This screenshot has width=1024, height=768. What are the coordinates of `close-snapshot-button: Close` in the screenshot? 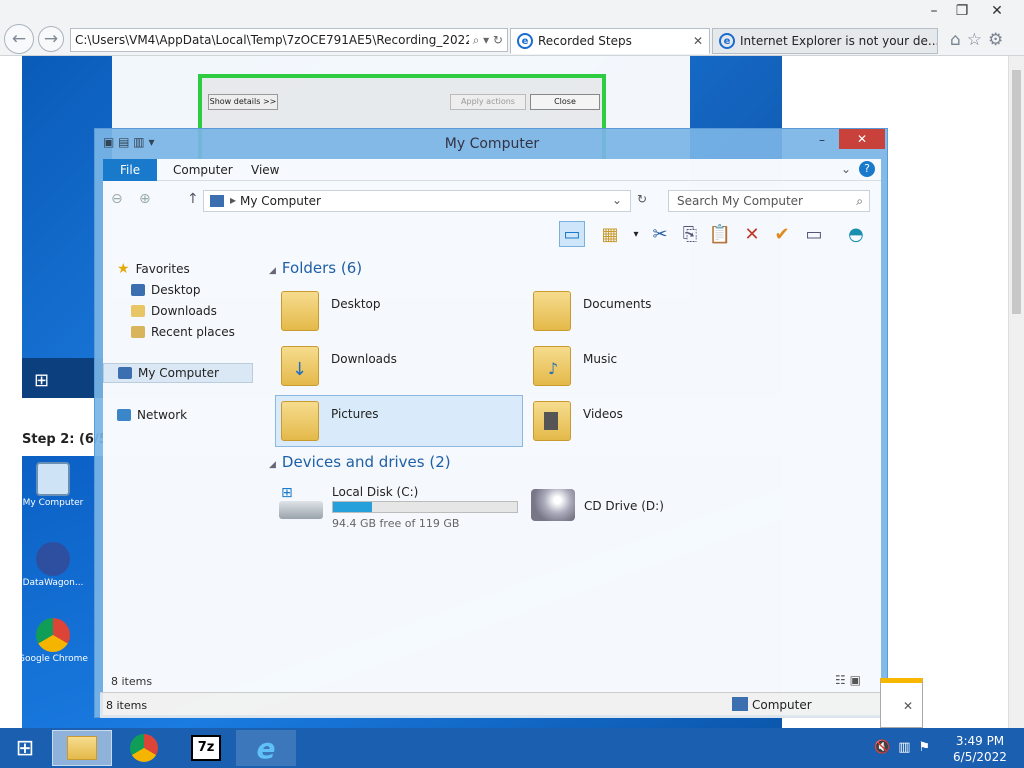 It's located at (565, 102).